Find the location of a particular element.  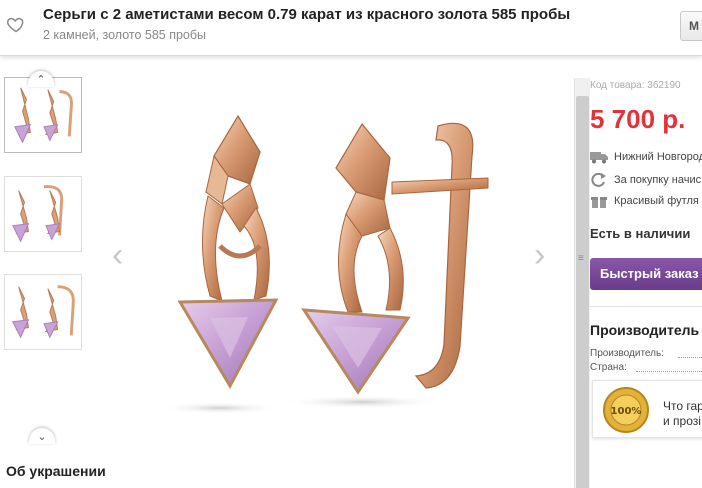

gift-text: Красивый футля is located at coordinates (656, 200).